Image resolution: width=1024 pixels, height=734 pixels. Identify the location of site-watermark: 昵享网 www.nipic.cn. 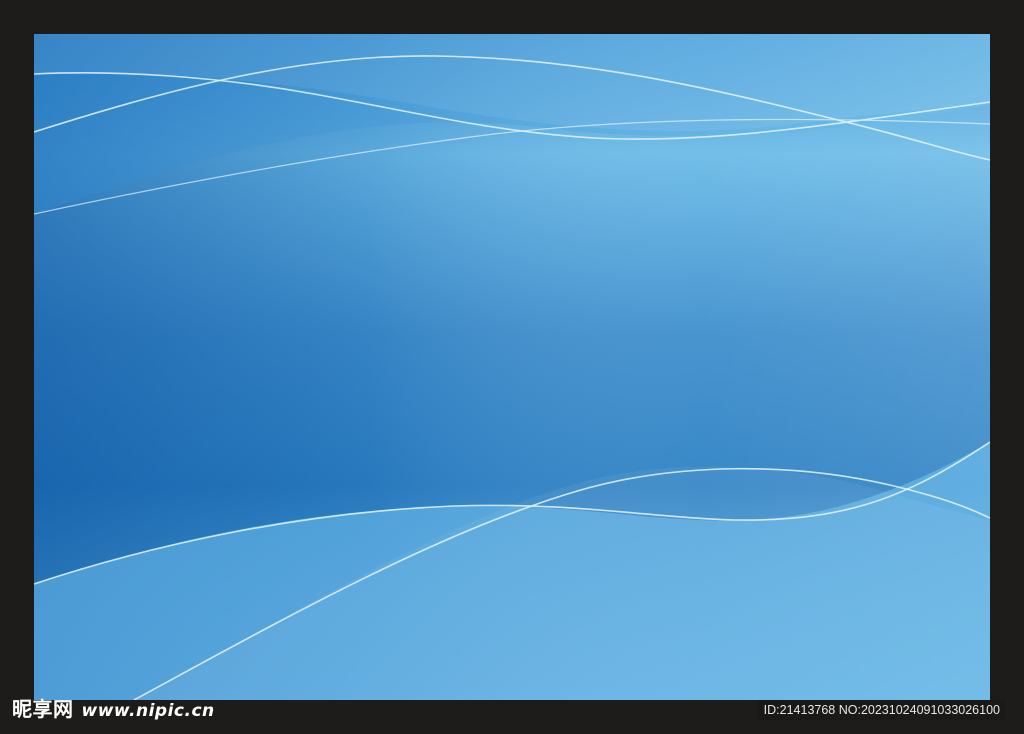
(113, 707).